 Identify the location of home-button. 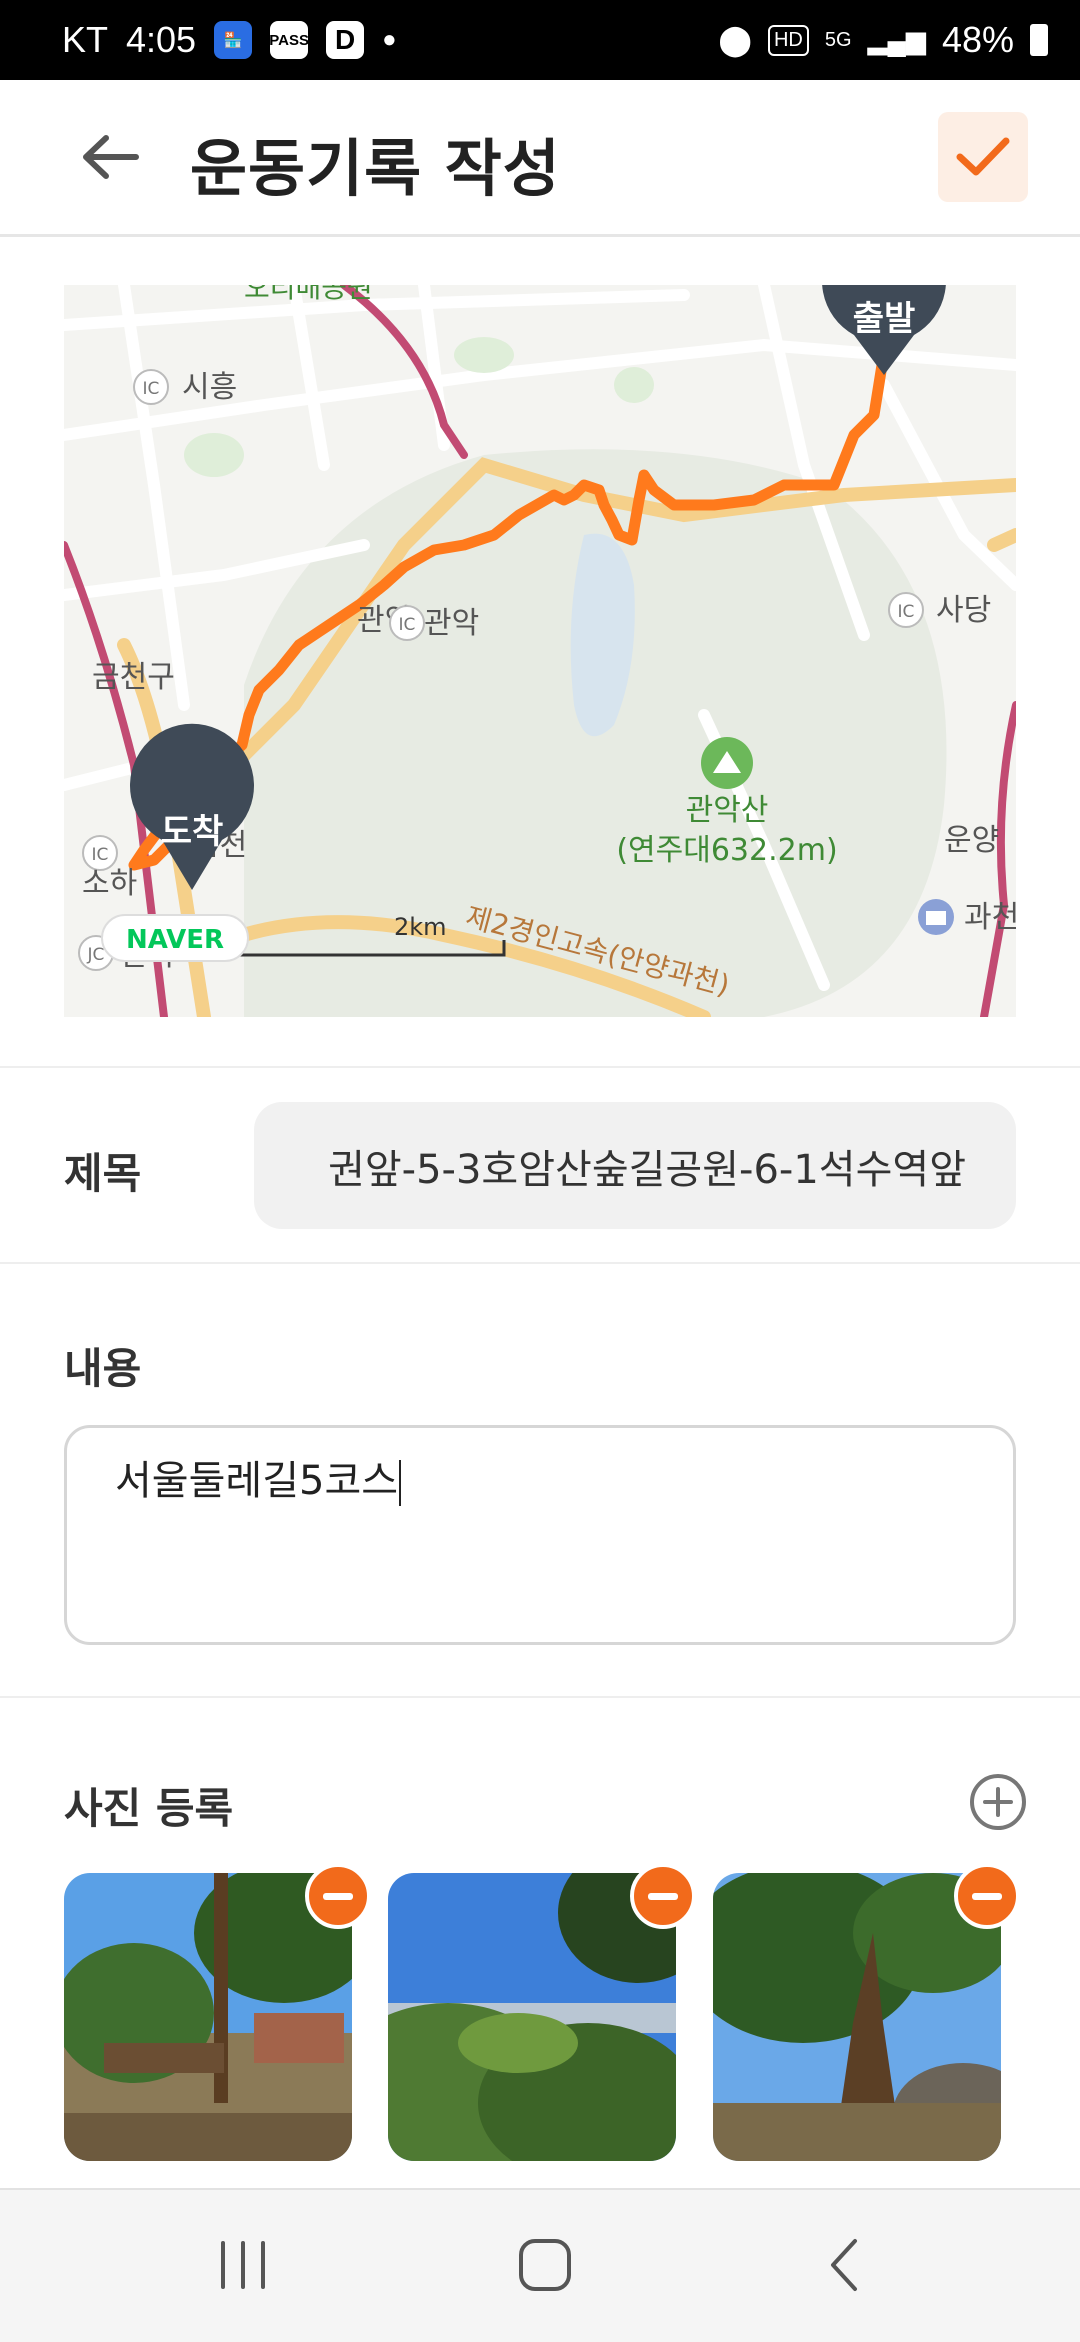
(545, 2265).